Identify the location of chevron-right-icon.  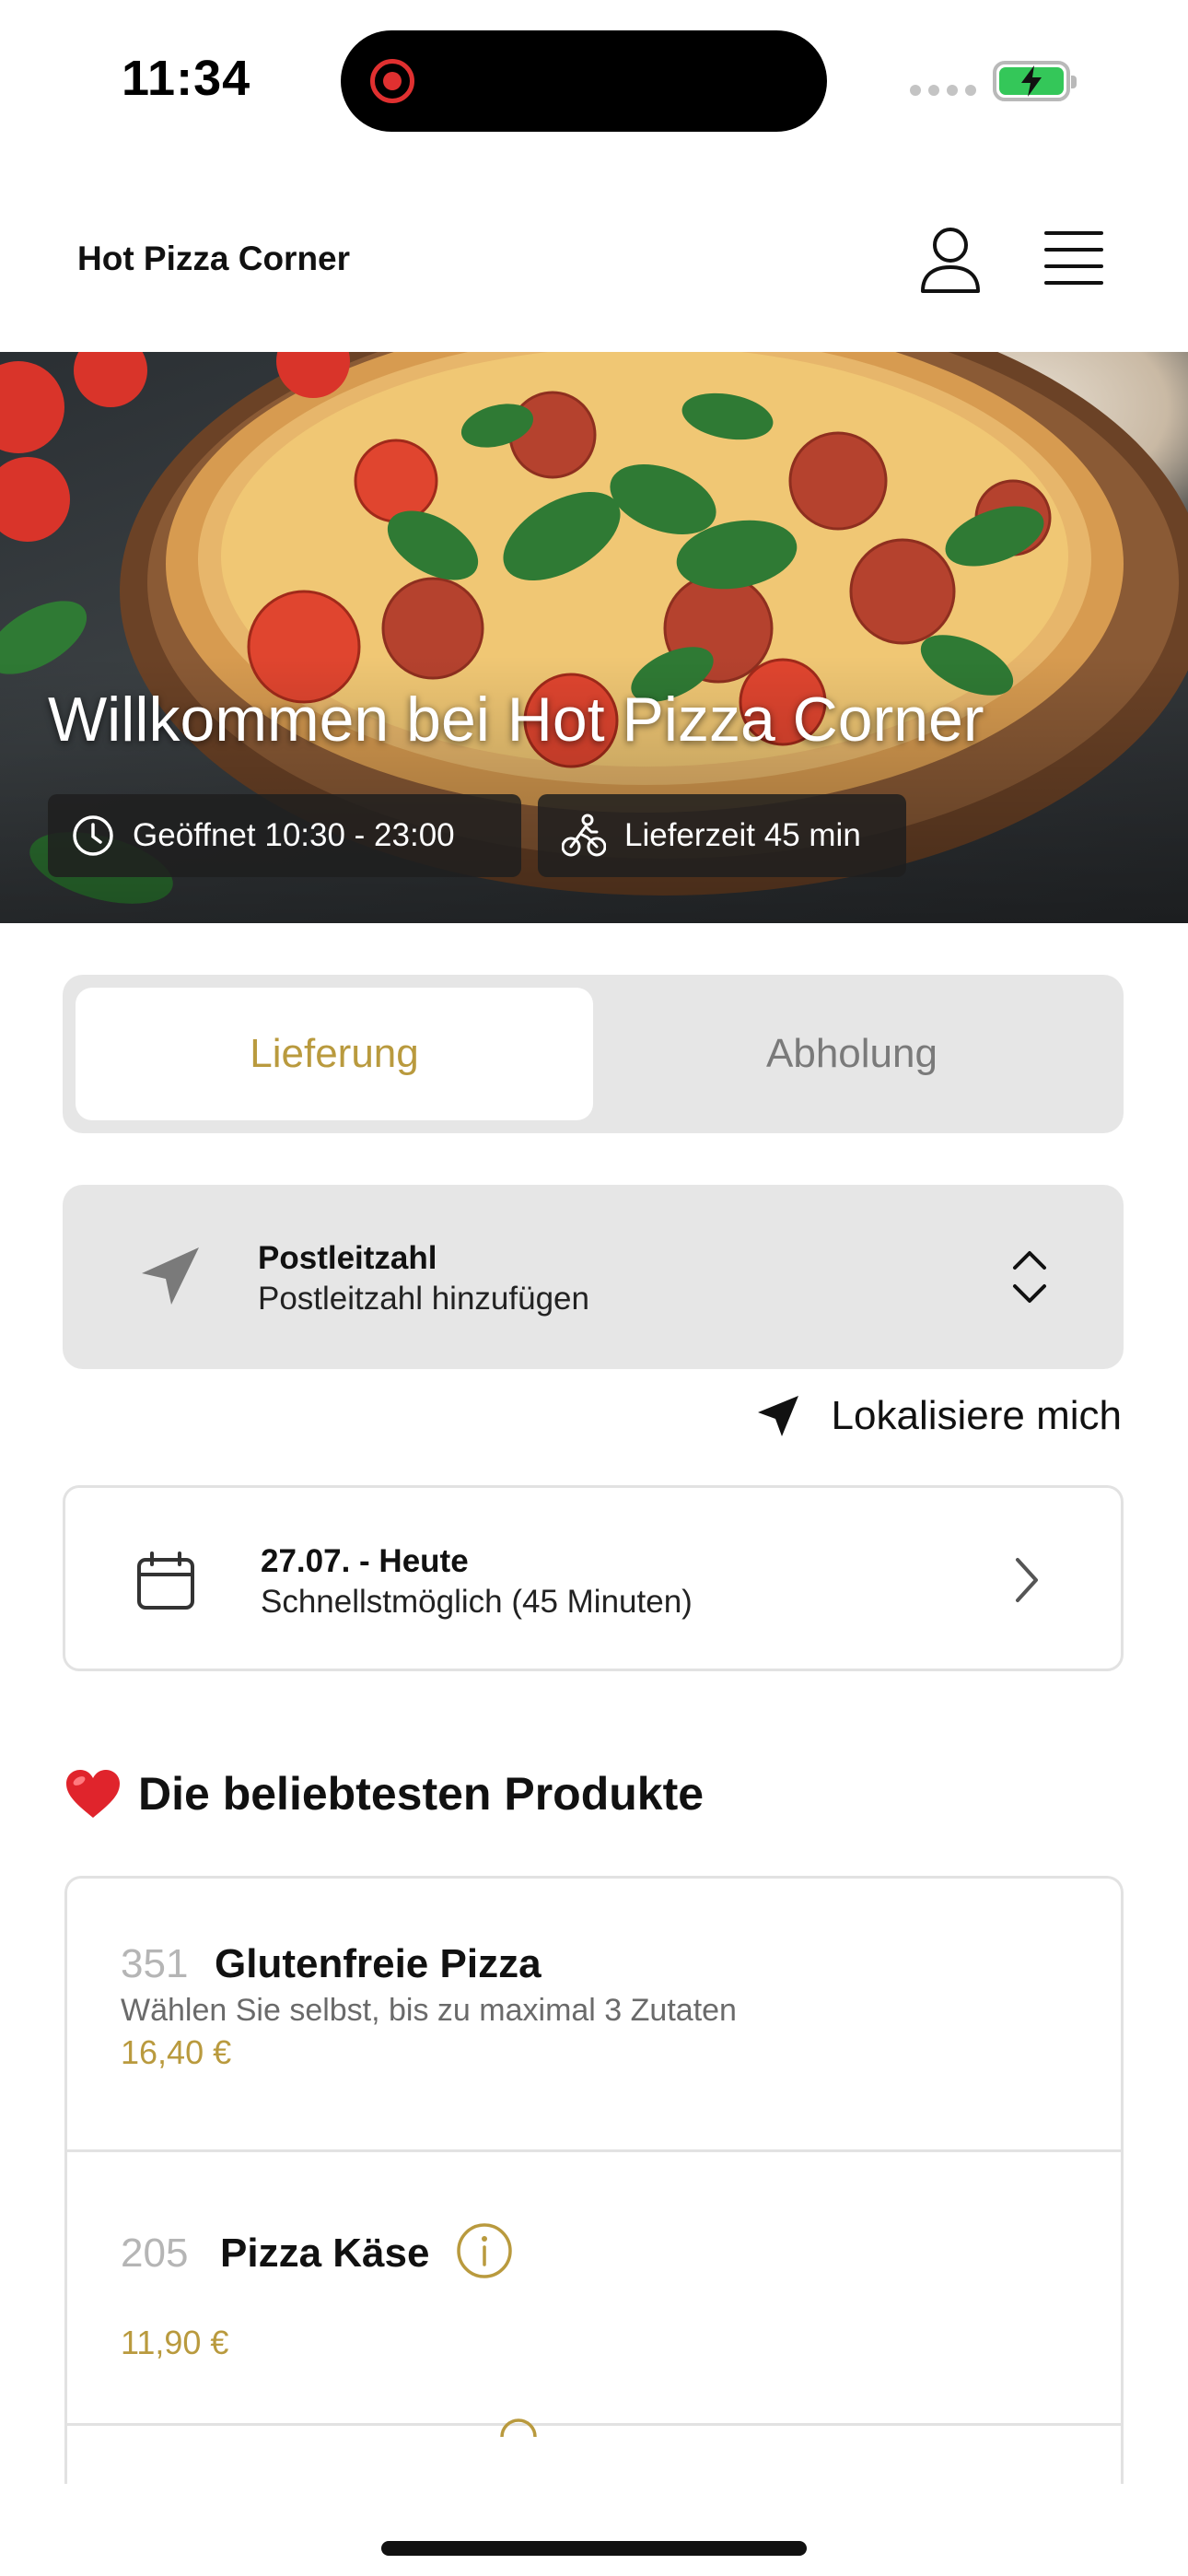
(1027, 1580).